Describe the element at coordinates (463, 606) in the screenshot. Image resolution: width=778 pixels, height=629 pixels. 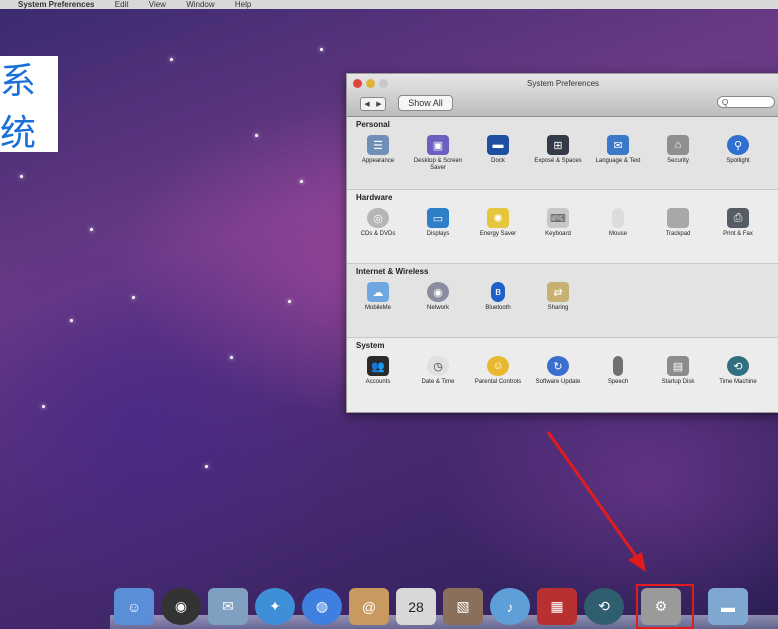
I see `preview-icon: ▧` at that location.